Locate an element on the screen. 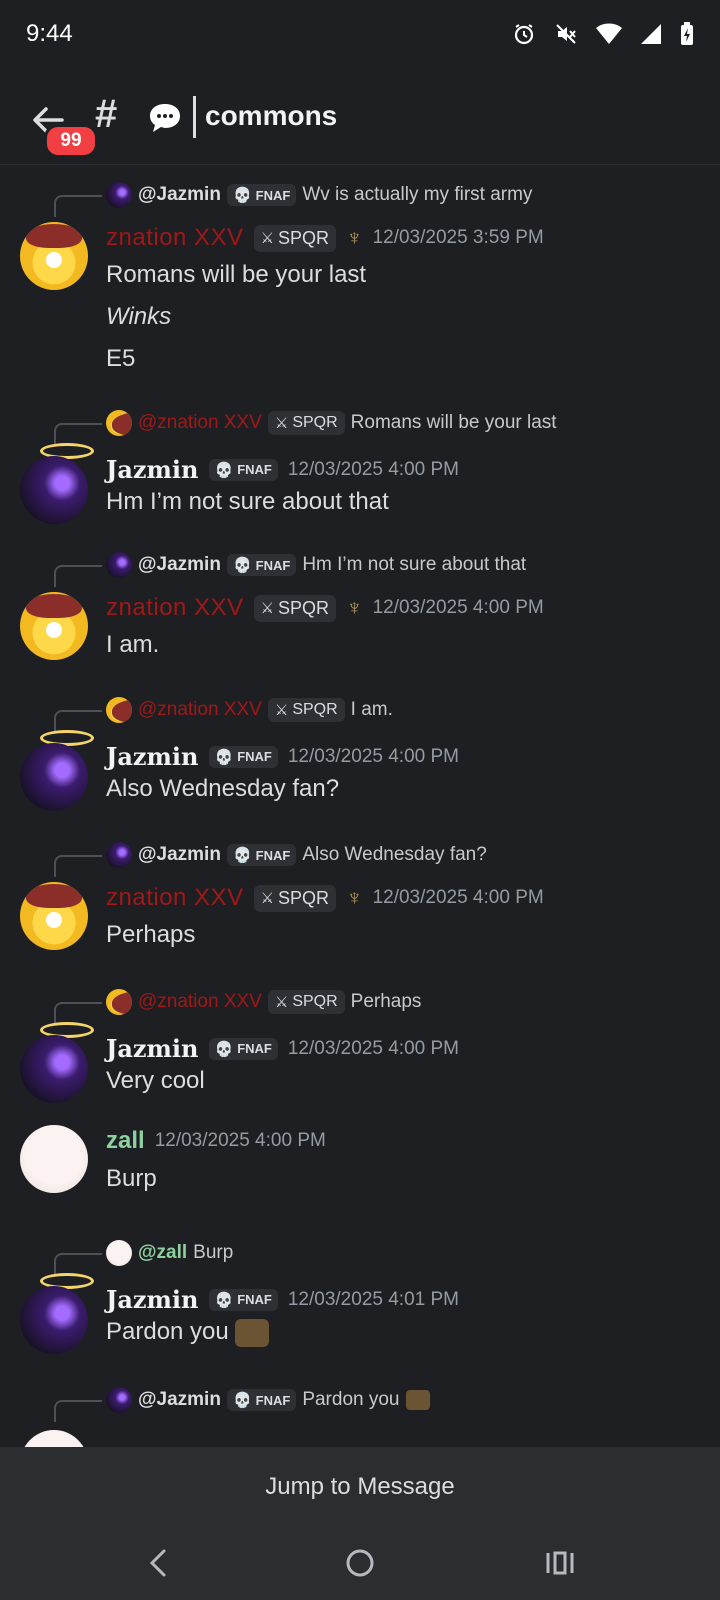 This screenshot has height=1600, width=720. reply-preview: @Jazmin 💀 FNAF Pardon you is located at coordinates (268, 1400).